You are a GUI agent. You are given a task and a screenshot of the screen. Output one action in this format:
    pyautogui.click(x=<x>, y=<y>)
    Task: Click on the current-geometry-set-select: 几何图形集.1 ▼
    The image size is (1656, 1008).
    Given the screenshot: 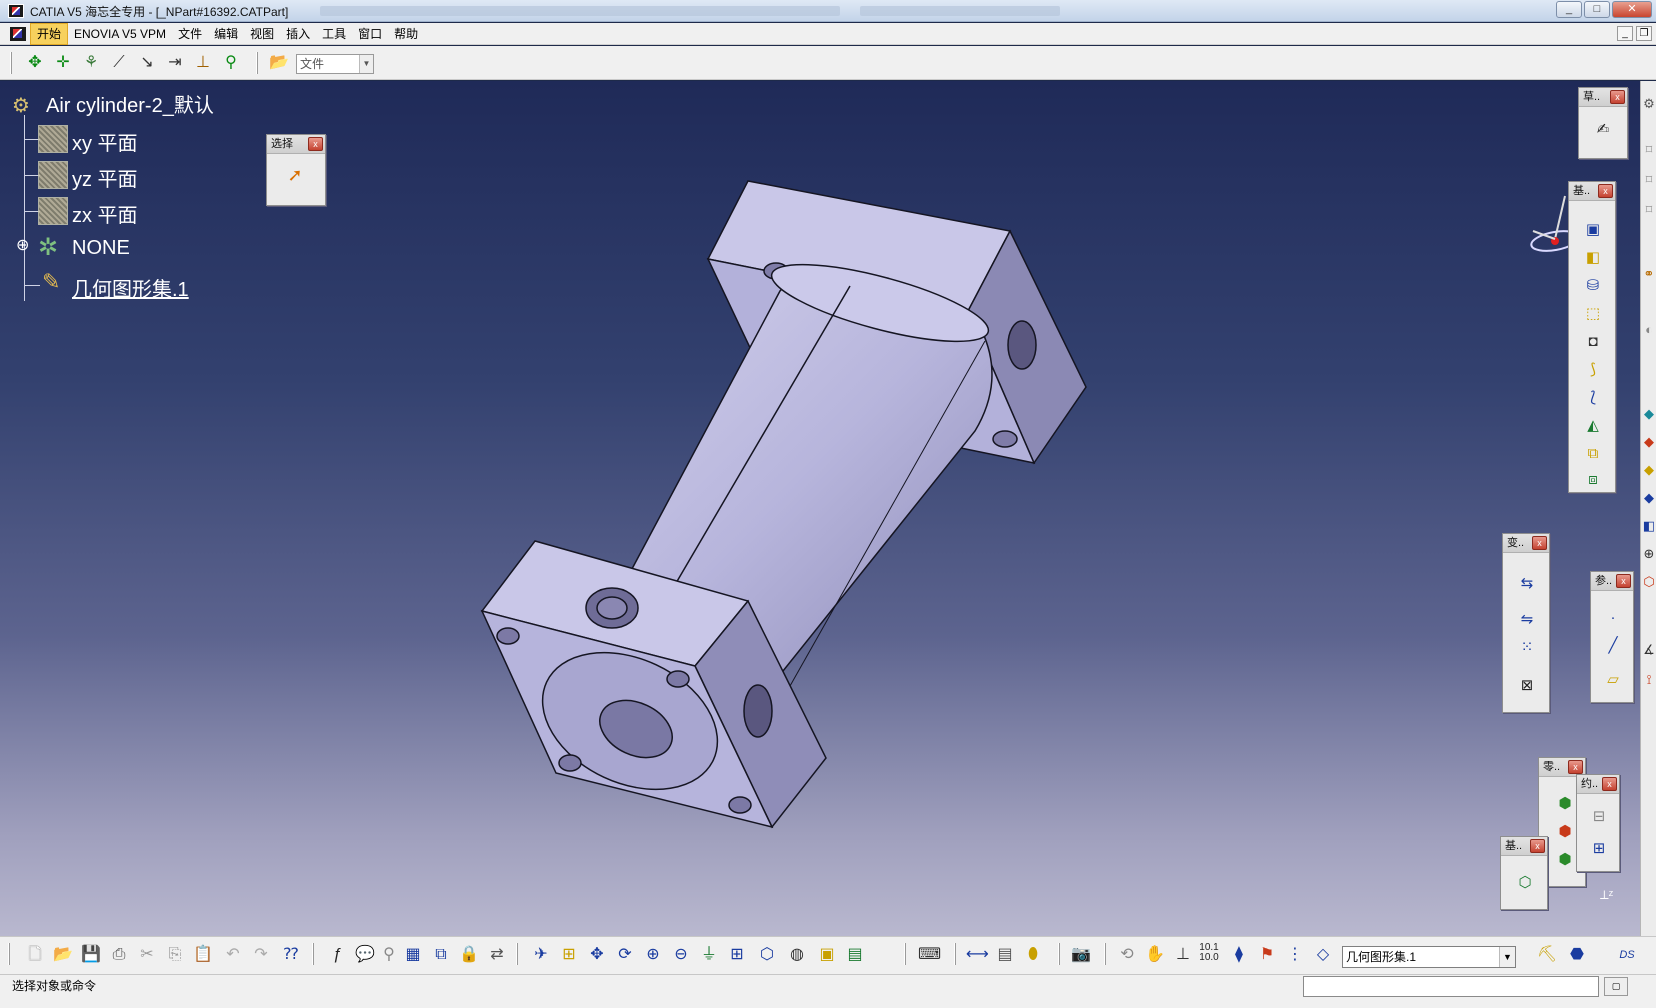 What is the action you would take?
    pyautogui.click(x=1429, y=957)
    